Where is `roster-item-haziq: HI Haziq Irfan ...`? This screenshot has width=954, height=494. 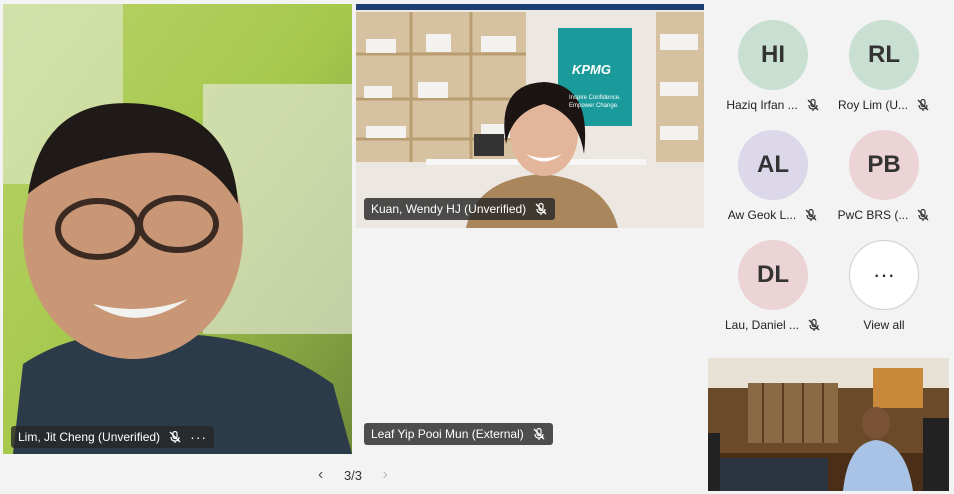
roster-item-haziq: HI Haziq Irfan ... is located at coordinates (773, 72).